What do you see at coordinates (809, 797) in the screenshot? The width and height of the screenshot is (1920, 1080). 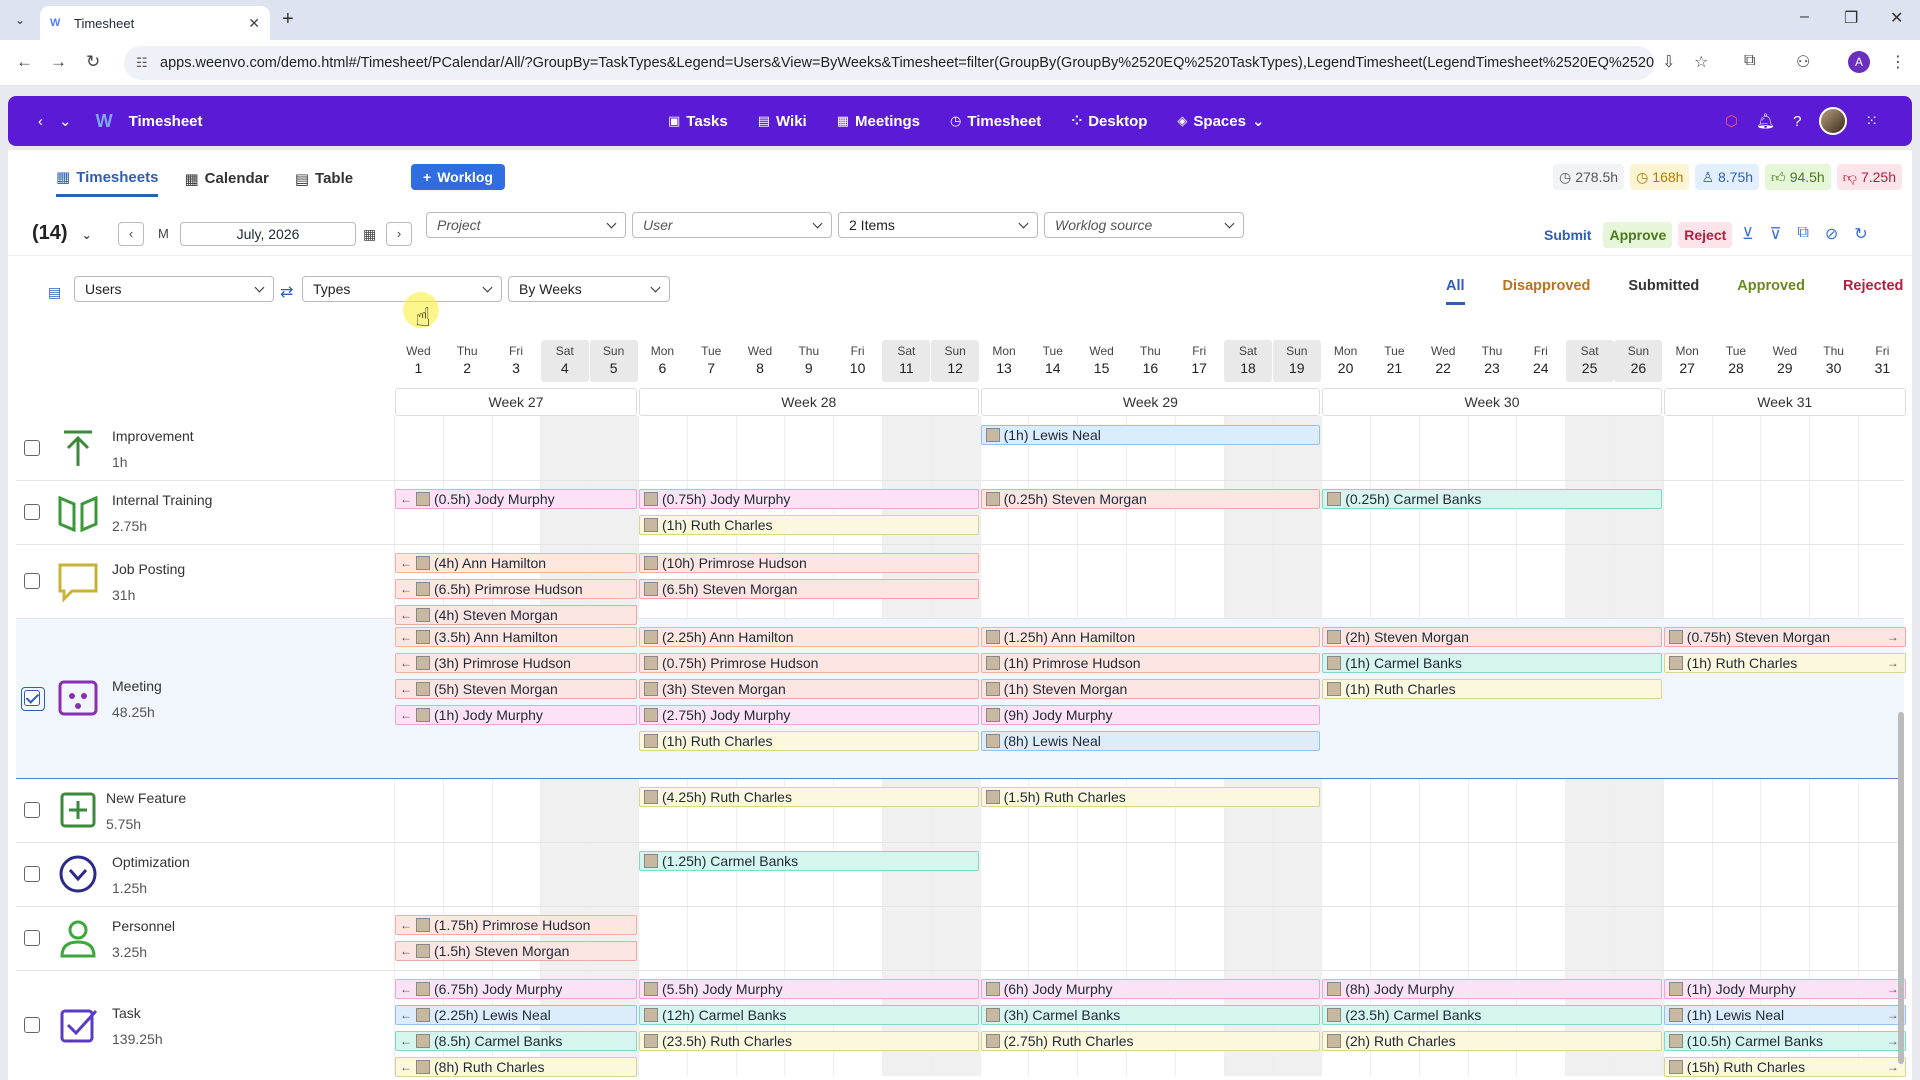 I see `worklog-entry: (4.25h) Ruth Charles` at bounding box center [809, 797].